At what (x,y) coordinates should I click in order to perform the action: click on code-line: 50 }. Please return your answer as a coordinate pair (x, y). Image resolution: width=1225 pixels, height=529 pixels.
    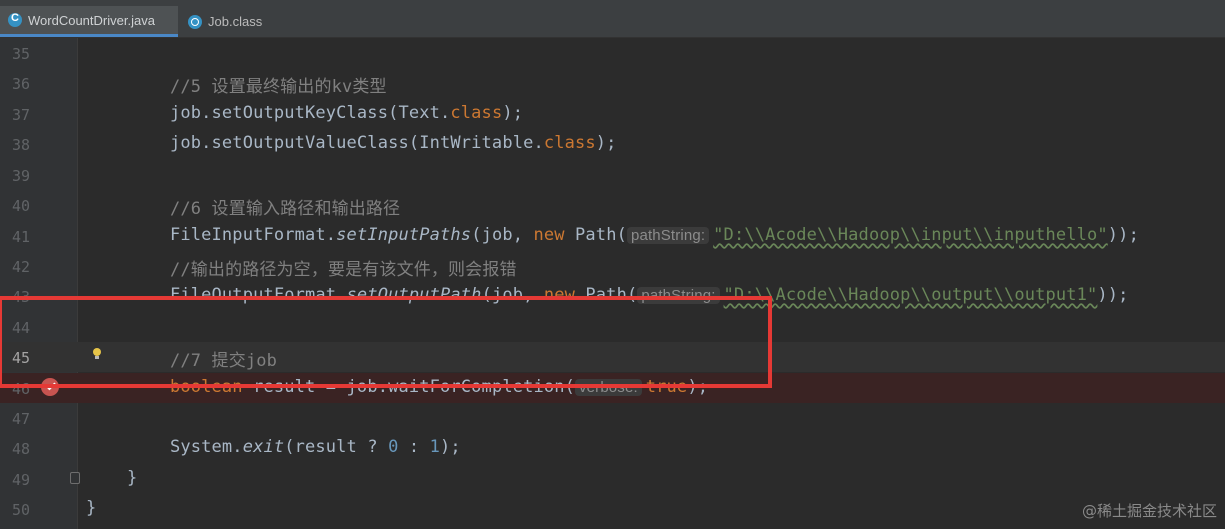
    Looking at the image, I should click on (54, 508).